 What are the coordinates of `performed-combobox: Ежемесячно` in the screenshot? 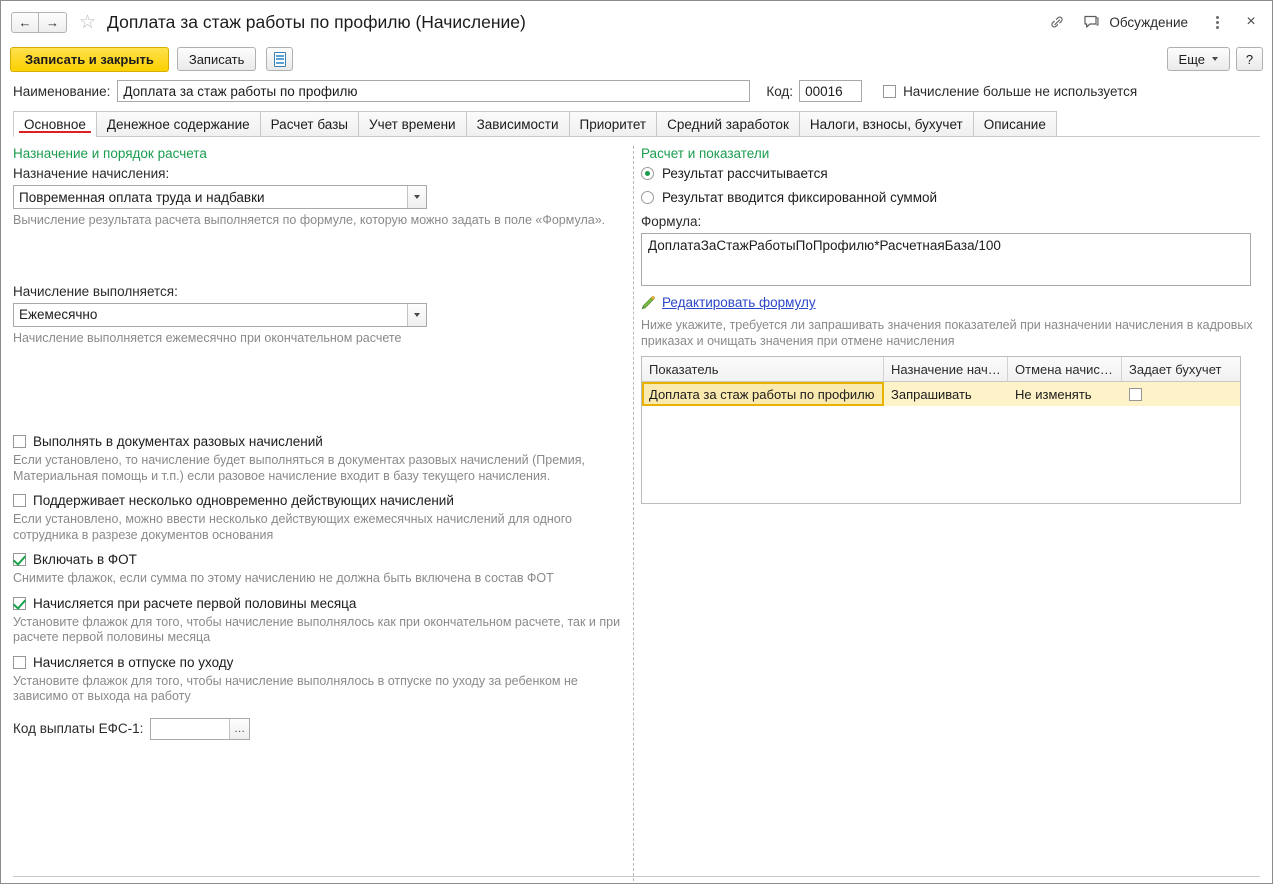 It's located at (220, 314).